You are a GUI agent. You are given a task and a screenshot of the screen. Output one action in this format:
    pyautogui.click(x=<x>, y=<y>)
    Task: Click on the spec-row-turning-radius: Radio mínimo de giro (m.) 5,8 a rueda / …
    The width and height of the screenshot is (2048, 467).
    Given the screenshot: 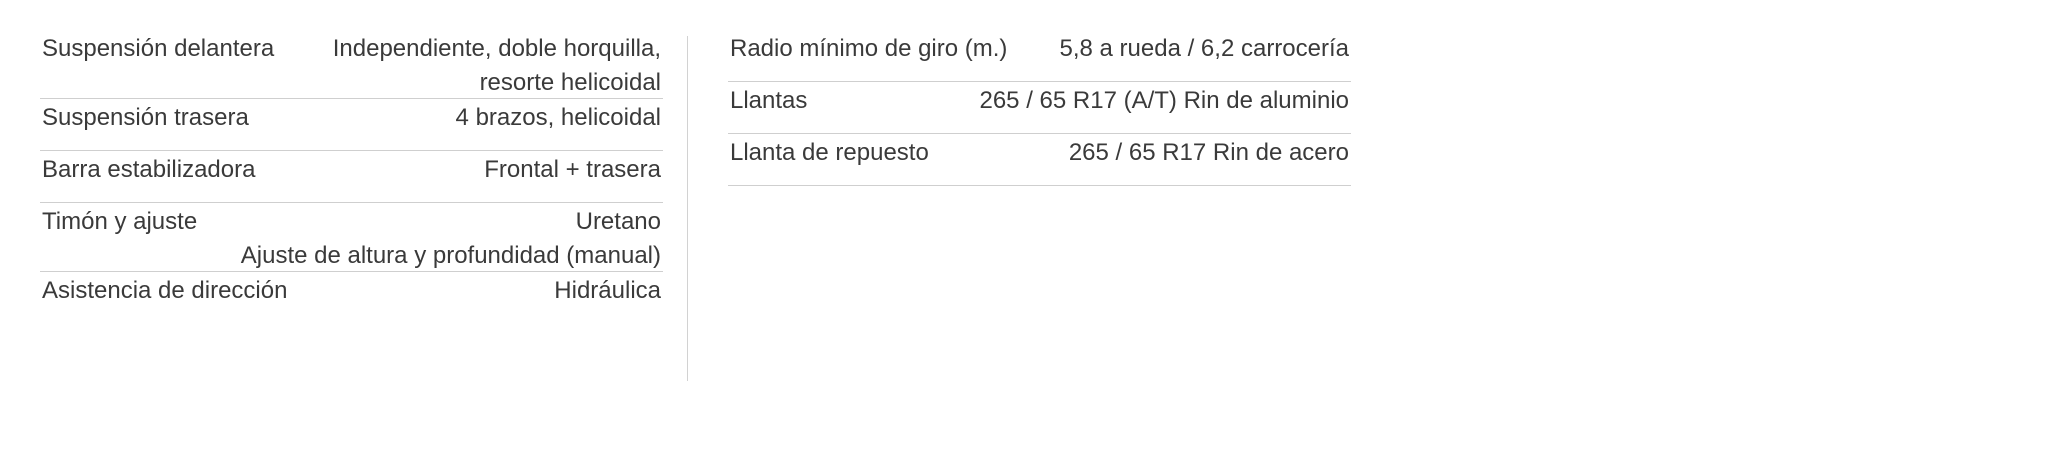 What is the action you would take?
    pyautogui.click(x=1039, y=56)
    